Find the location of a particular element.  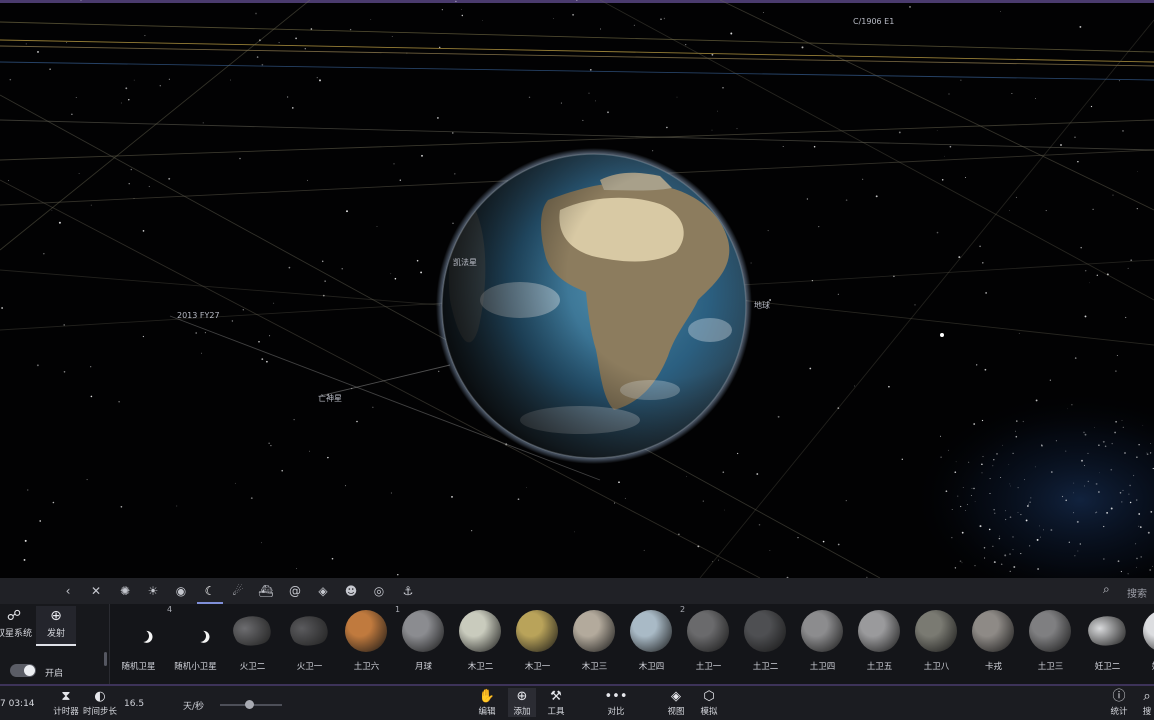

timestep-slider-thumb is located at coordinates (249, 704).